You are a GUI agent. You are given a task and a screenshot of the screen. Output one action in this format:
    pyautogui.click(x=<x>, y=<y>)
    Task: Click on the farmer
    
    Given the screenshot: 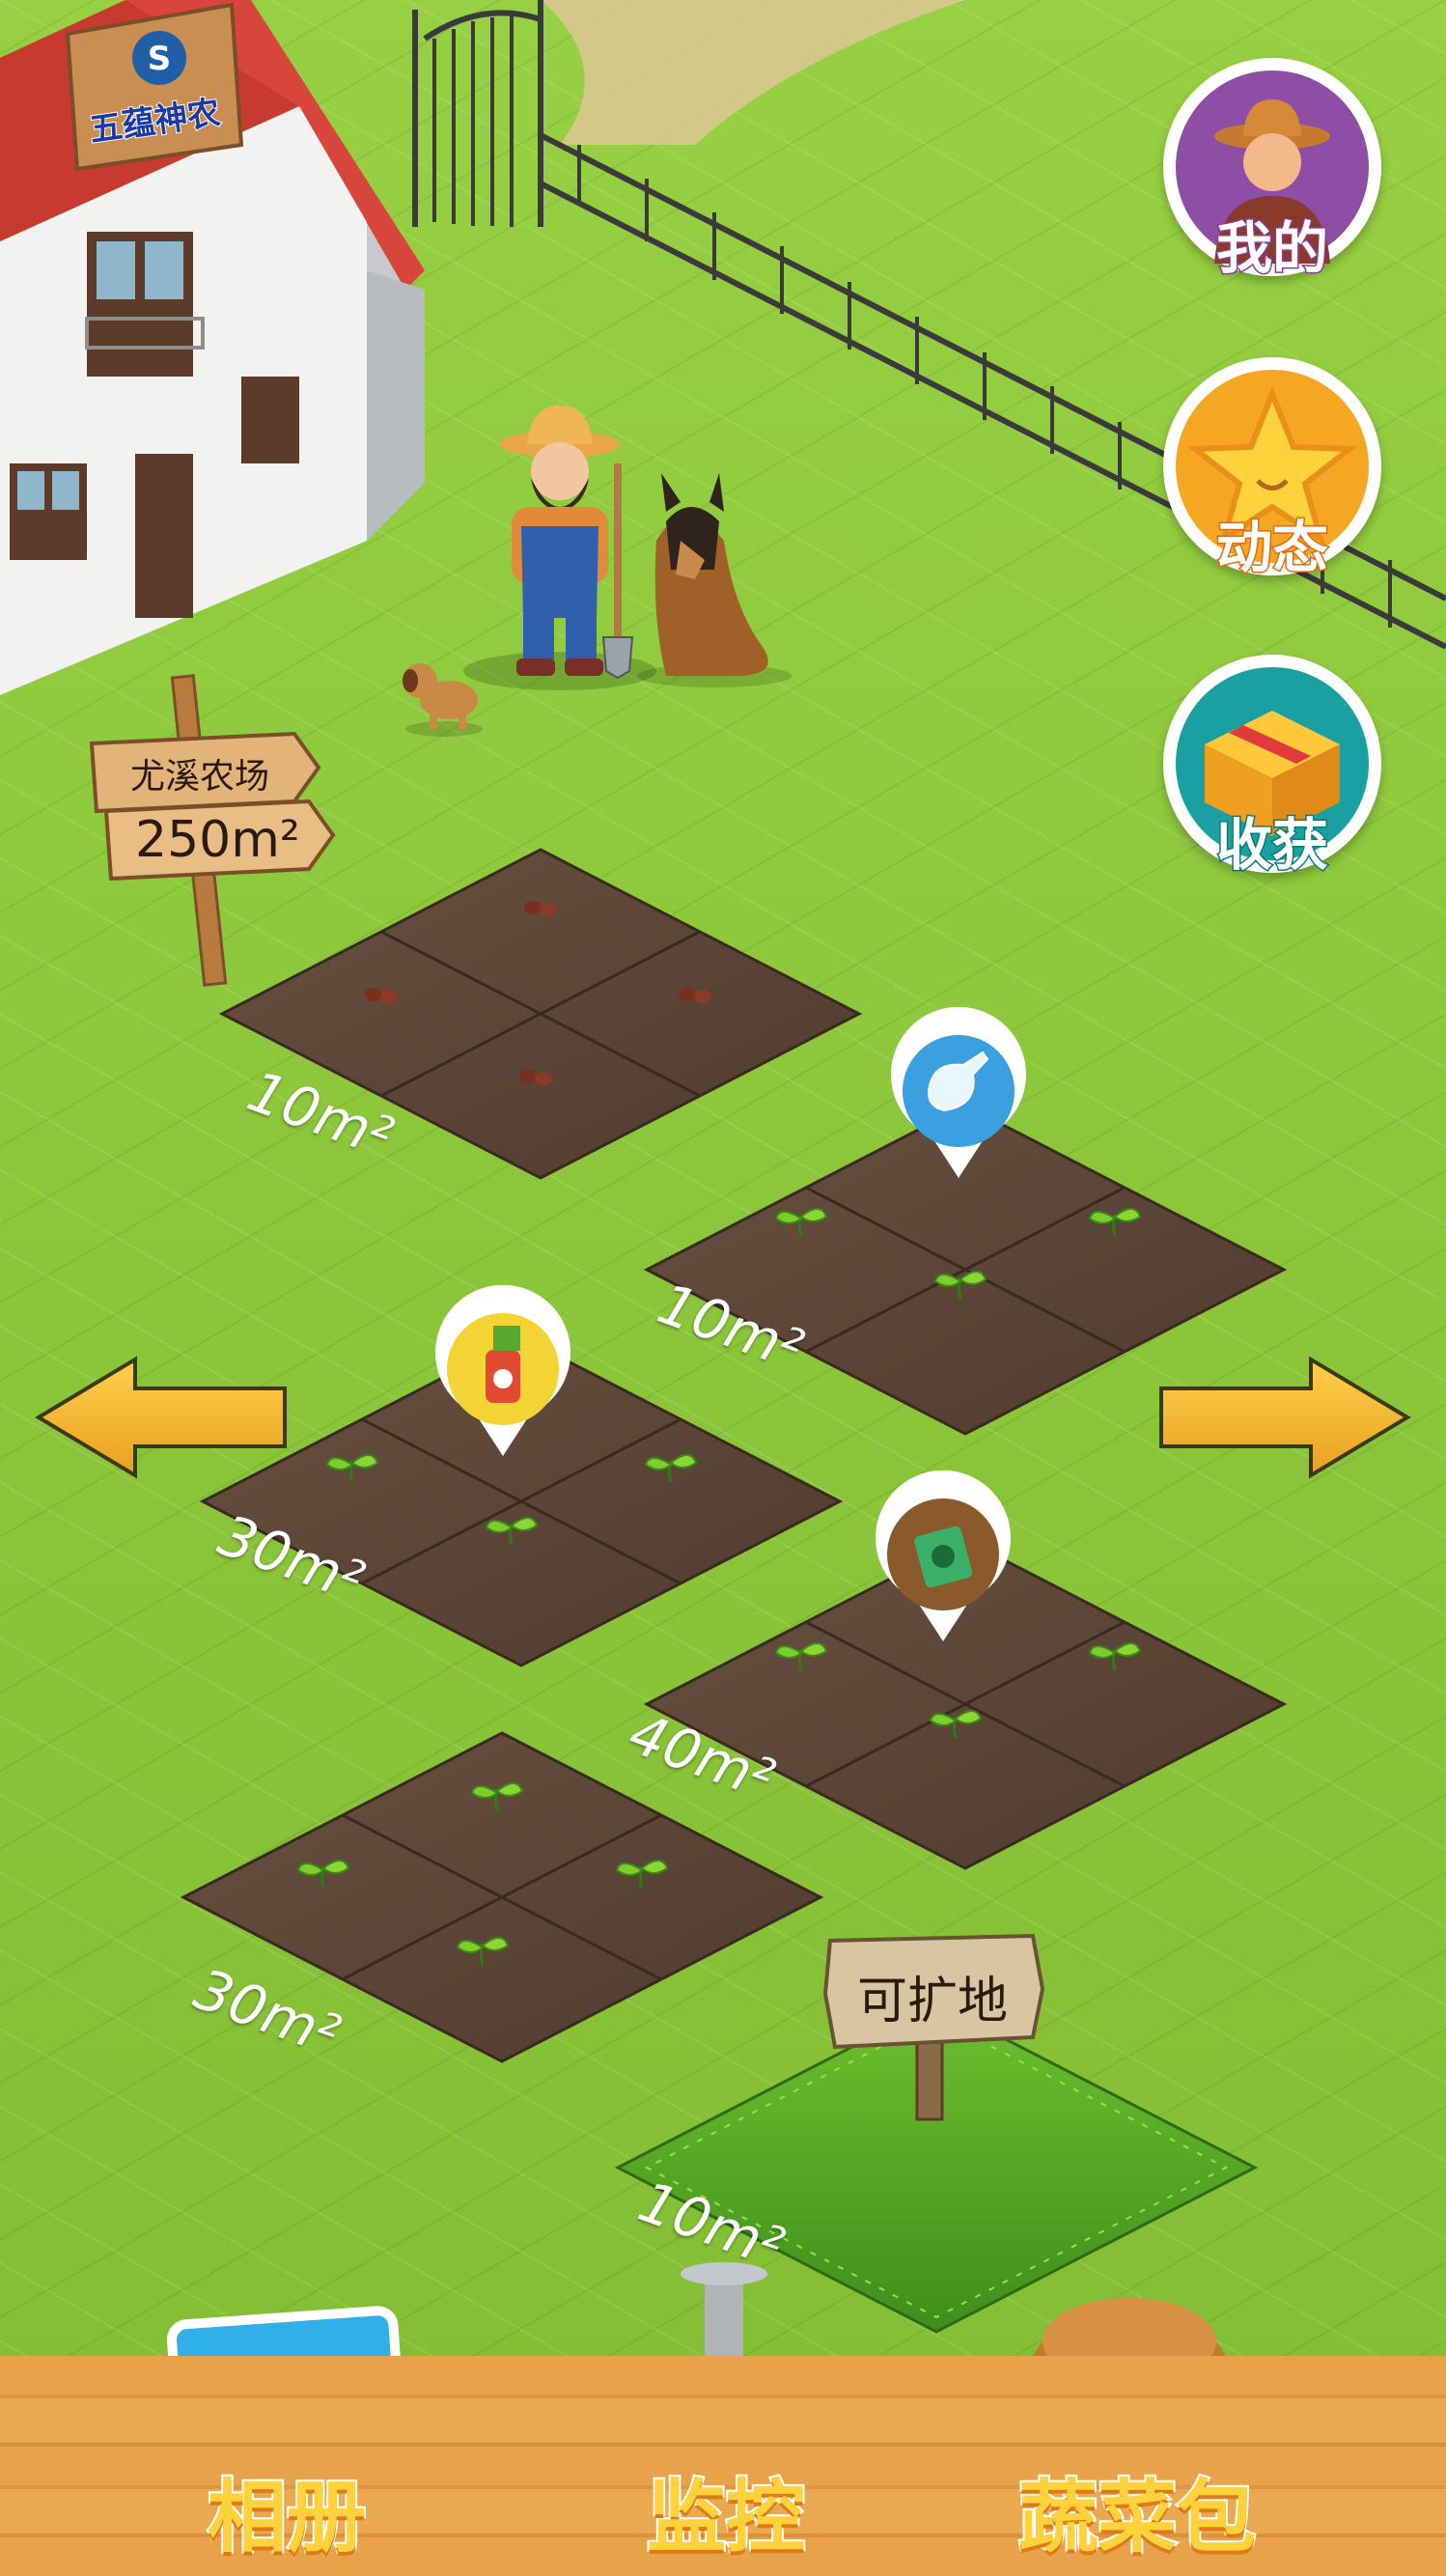 What is the action you would take?
    pyautogui.click(x=560, y=548)
    